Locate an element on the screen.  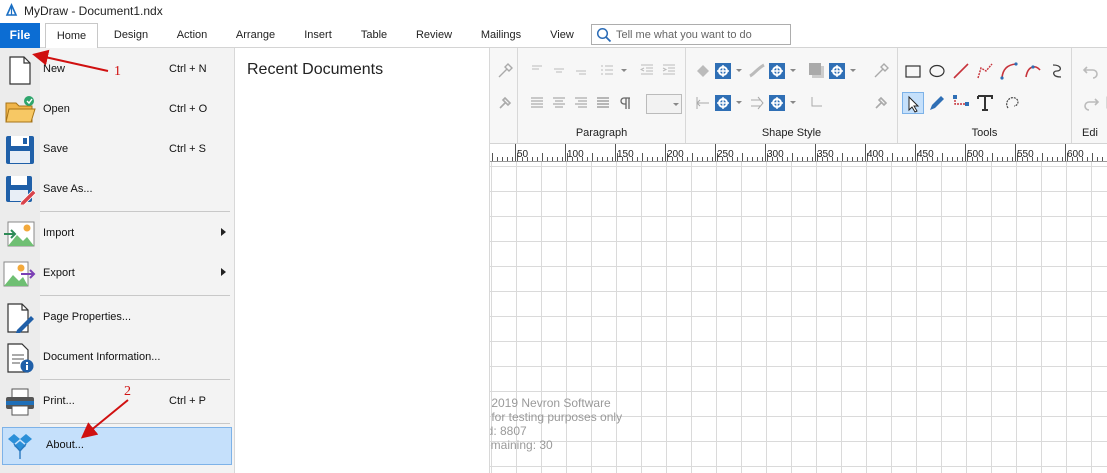
lasso-tool-icon is located at coordinates (1013, 103).